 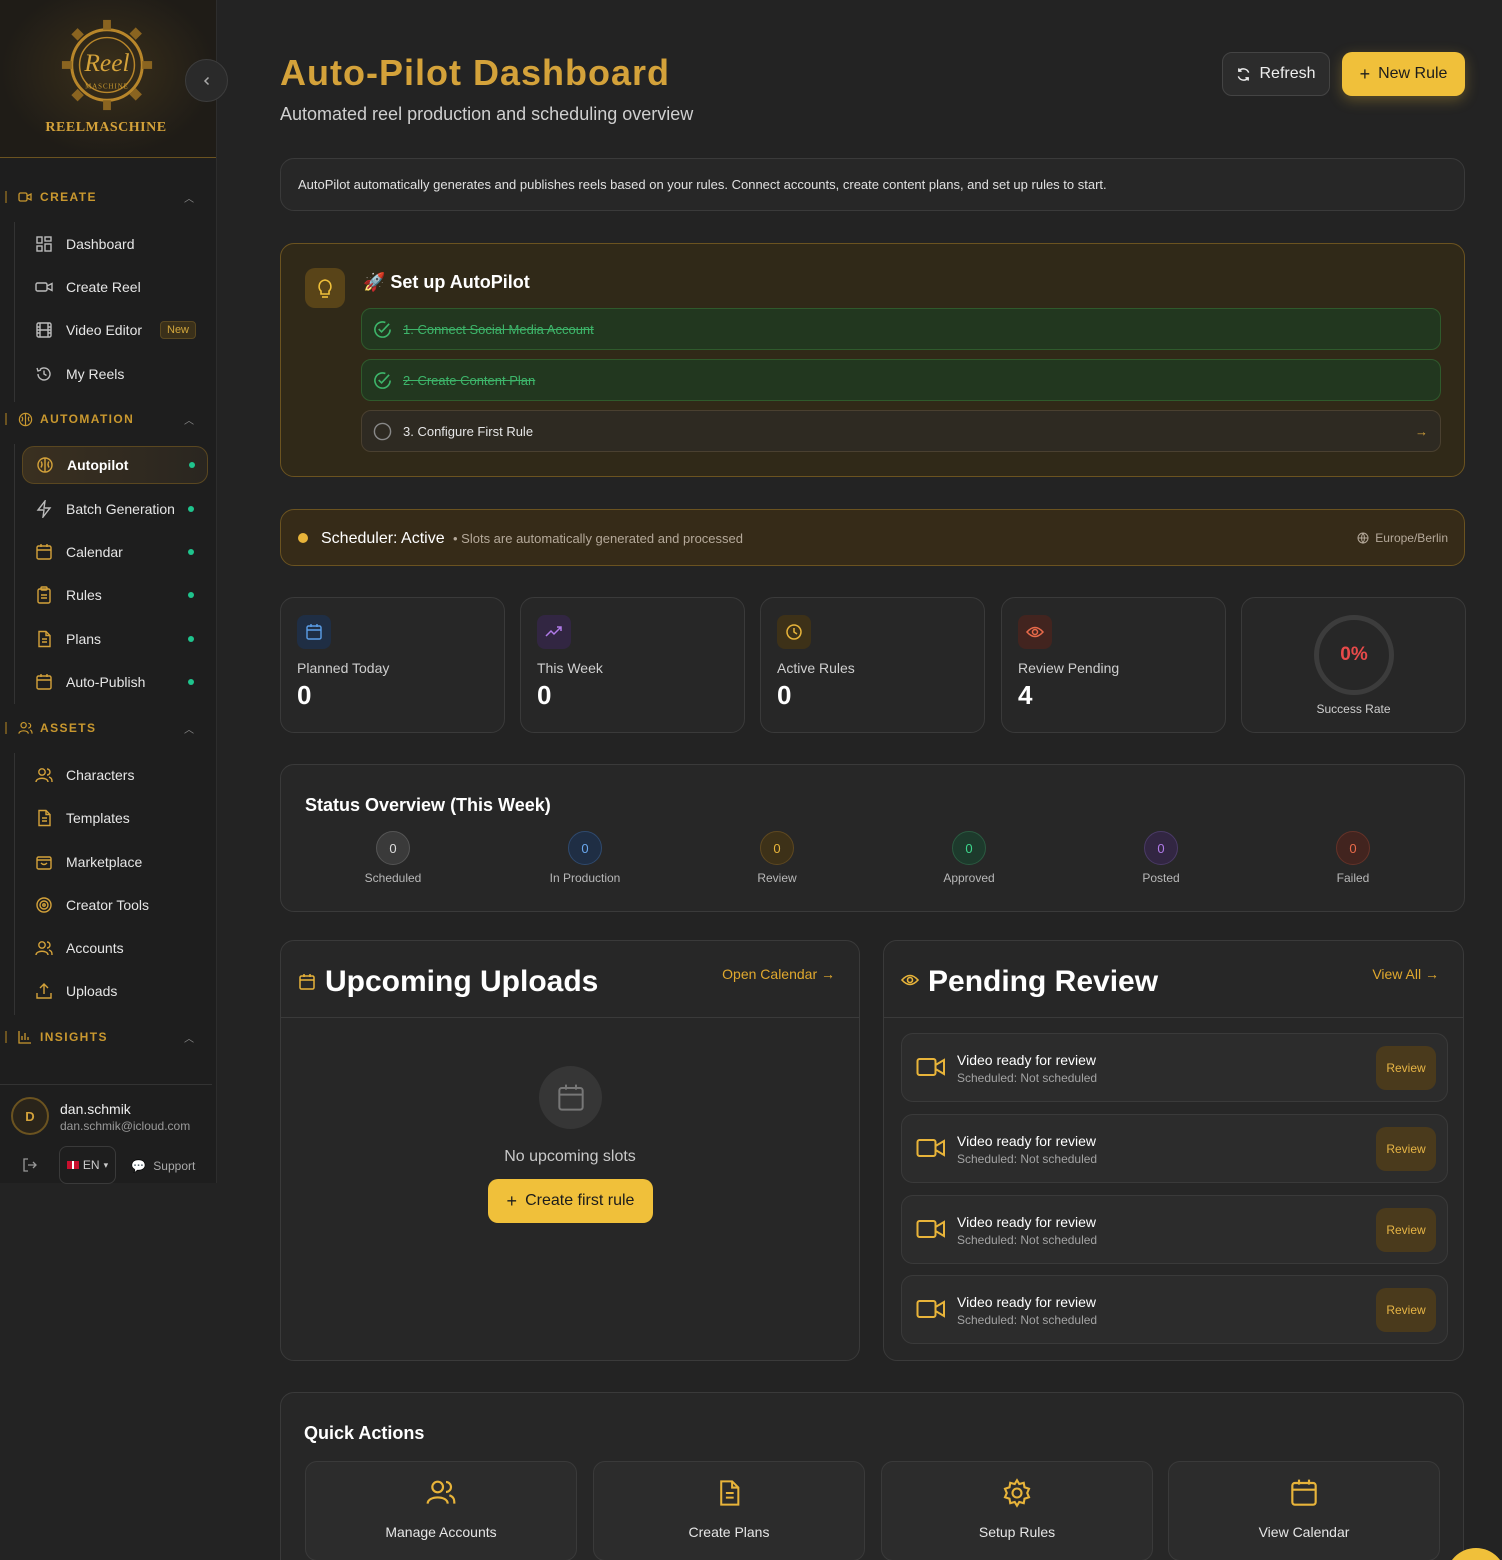 What do you see at coordinates (475, 72) in the screenshot?
I see `page-title: Auto-Pilot Dashboard` at bounding box center [475, 72].